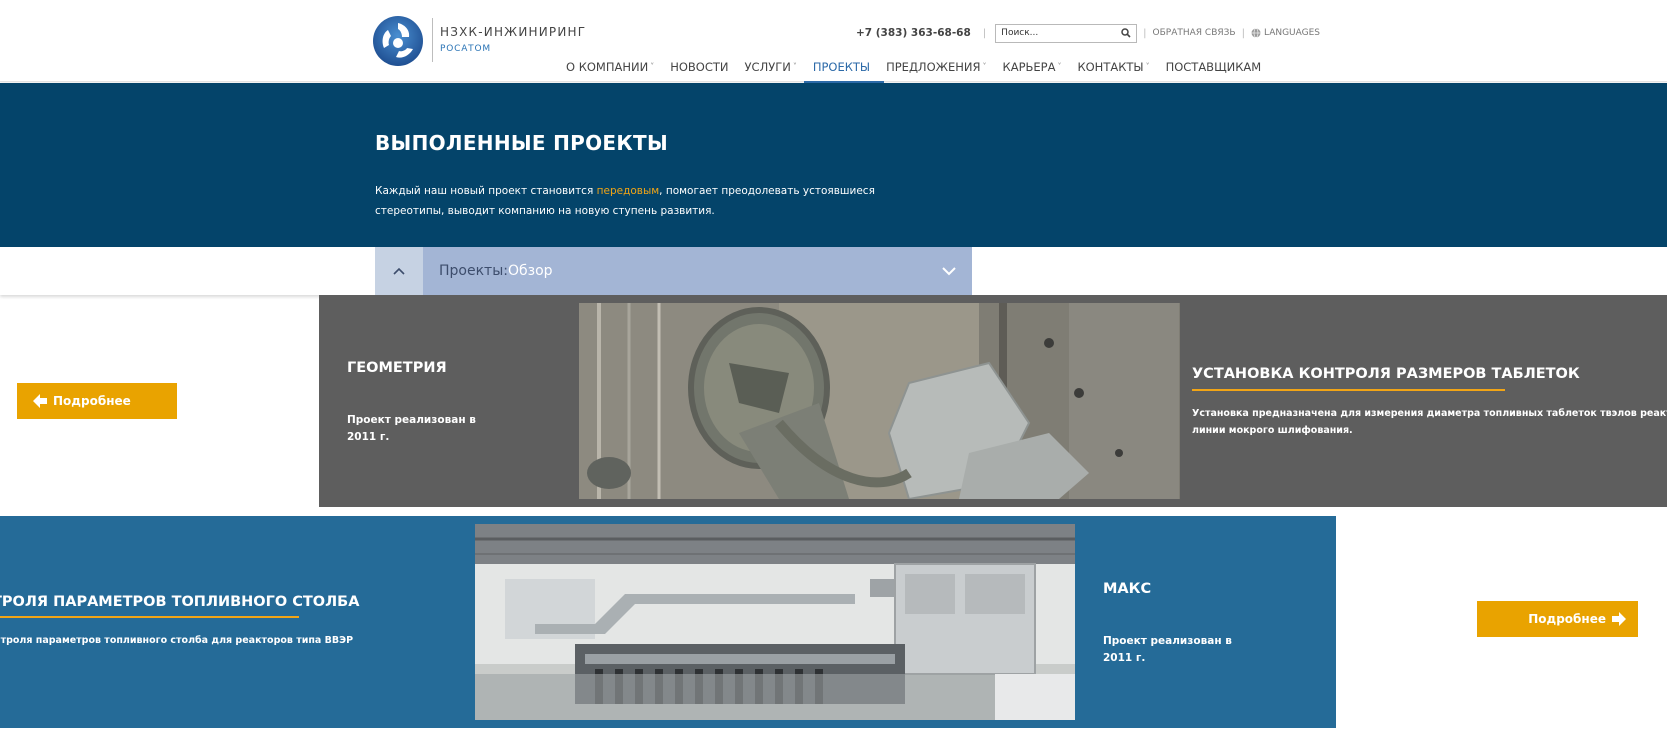  I want to click on nav-label: КОНТАКТЫ, so click(1110, 67).